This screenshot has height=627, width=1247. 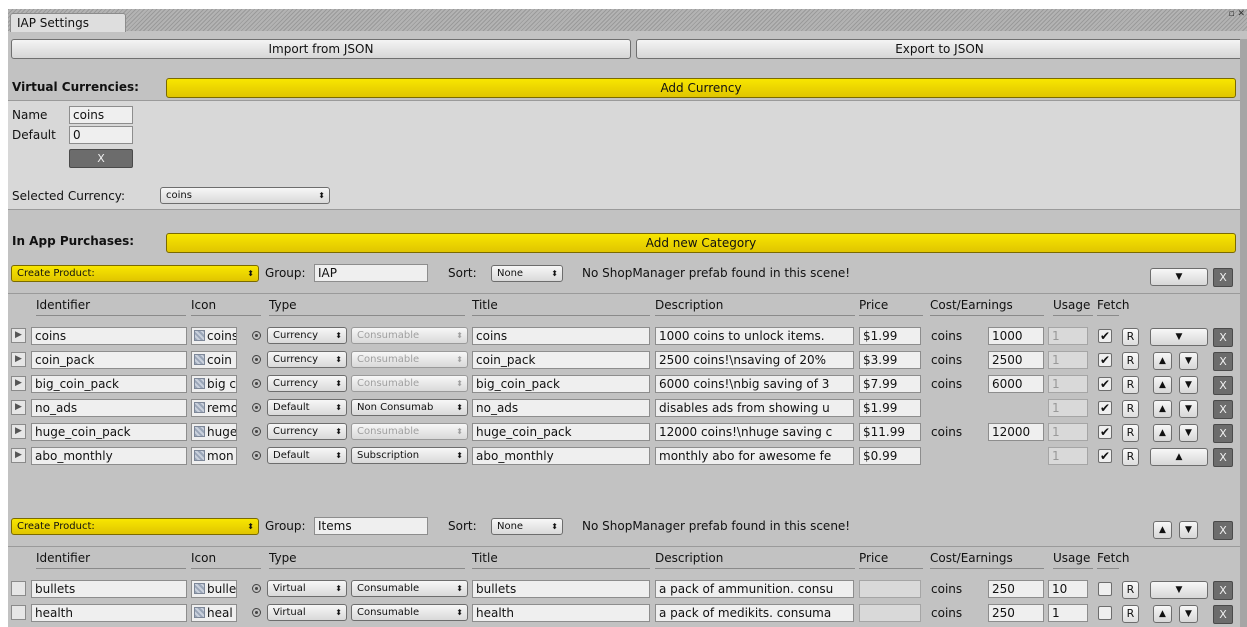 What do you see at coordinates (754, 613) in the screenshot?
I see `product-description-field: a pack of medikits. consuma` at bounding box center [754, 613].